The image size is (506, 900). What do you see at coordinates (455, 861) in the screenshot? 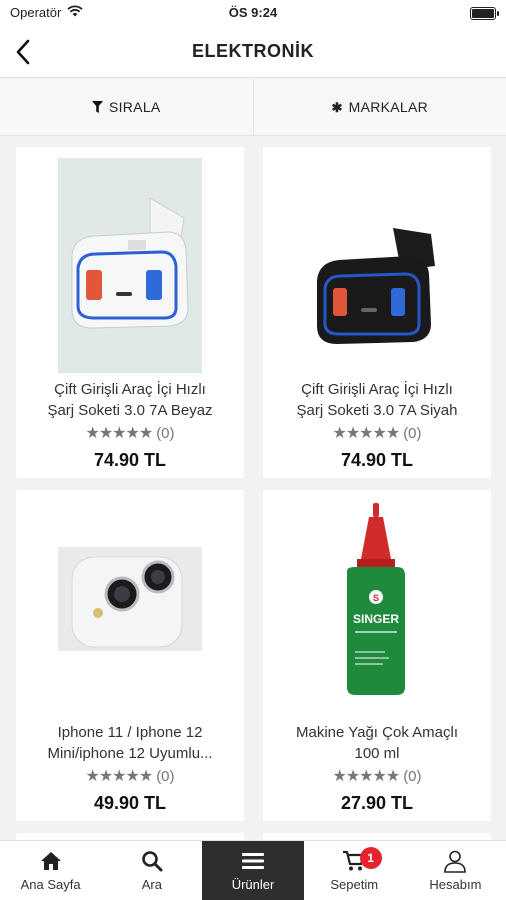
I see `user-icon` at bounding box center [455, 861].